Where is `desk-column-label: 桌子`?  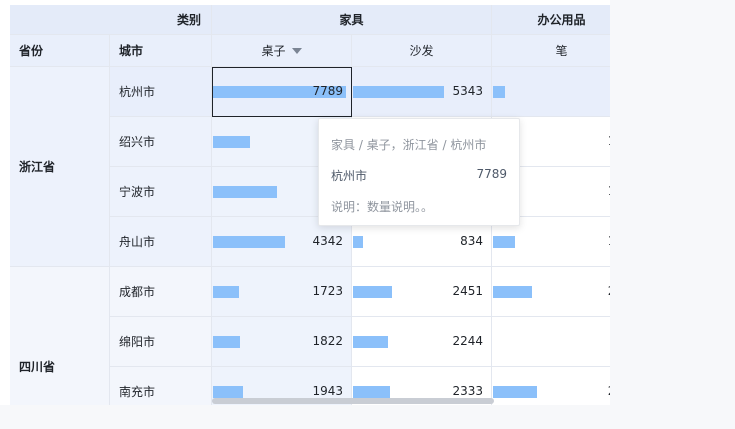
desk-column-label: 桌子 is located at coordinates (273, 51).